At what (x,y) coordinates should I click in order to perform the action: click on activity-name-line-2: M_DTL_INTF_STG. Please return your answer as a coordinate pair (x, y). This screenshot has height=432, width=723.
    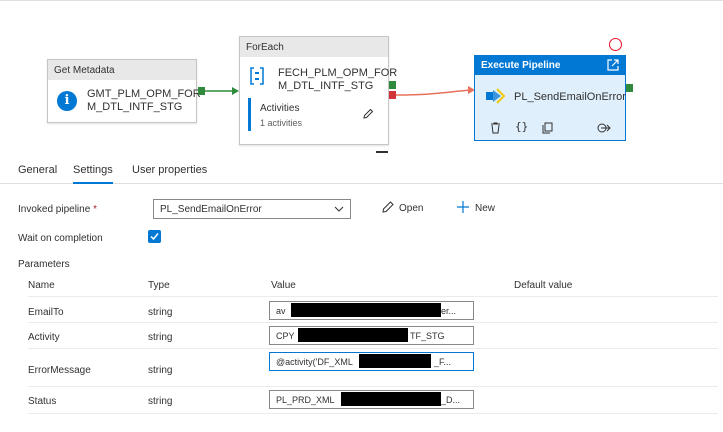
    Looking at the image, I should click on (326, 86).